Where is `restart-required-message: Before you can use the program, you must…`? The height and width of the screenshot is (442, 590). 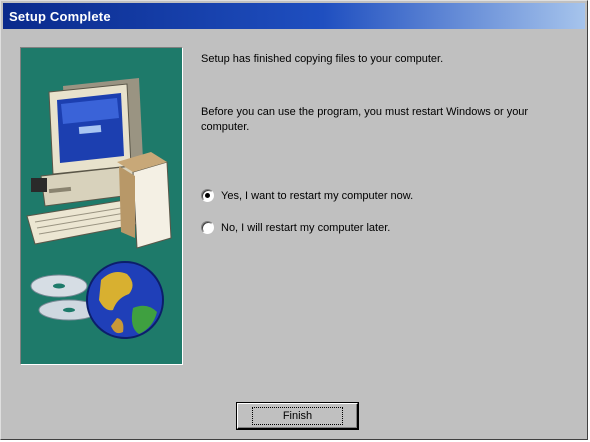
restart-required-message: Before you can use the program, you must… is located at coordinates (365, 119).